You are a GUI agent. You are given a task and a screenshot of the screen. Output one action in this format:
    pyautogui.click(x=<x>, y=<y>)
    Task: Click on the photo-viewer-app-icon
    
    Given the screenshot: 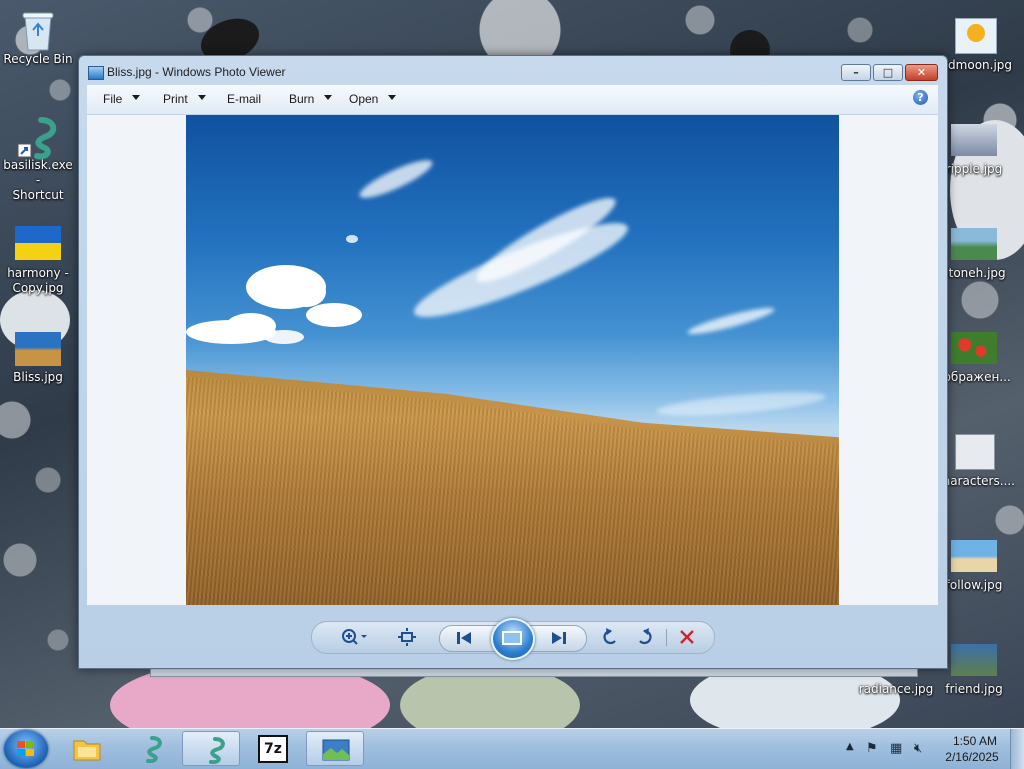 What is the action you would take?
    pyautogui.click(x=96, y=73)
    